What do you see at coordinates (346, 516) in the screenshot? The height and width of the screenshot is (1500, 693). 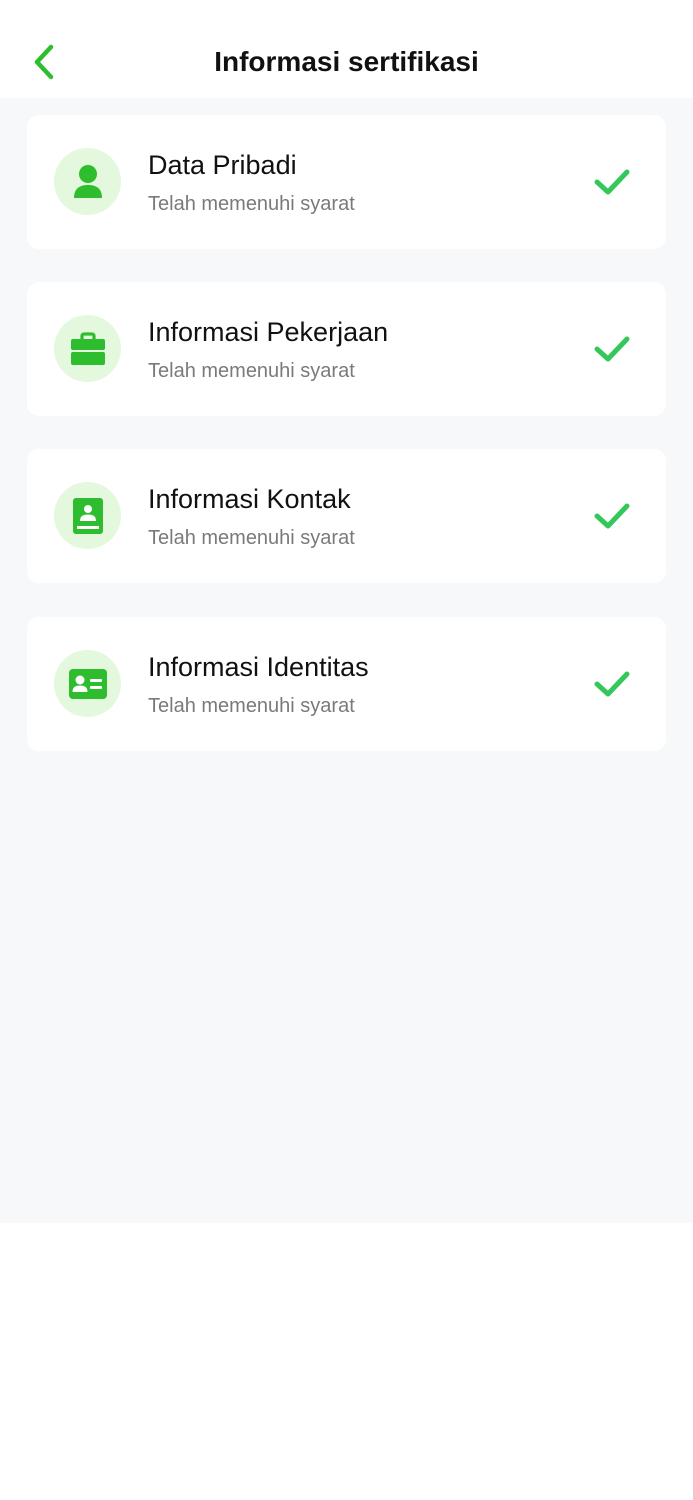 I see `card-informasi-kontak: Informasi Kontak Telah memenuhi syarat` at bounding box center [346, 516].